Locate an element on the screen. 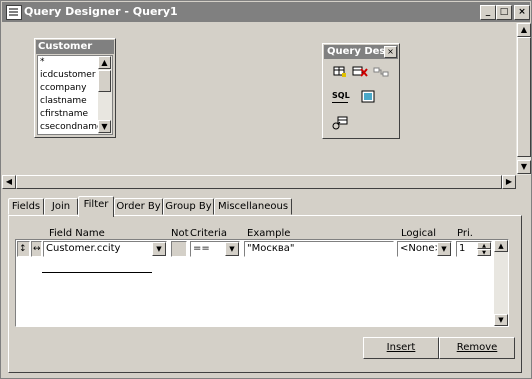  field-name-select: Customer.ccity ▼ is located at coordinates (105, 249).